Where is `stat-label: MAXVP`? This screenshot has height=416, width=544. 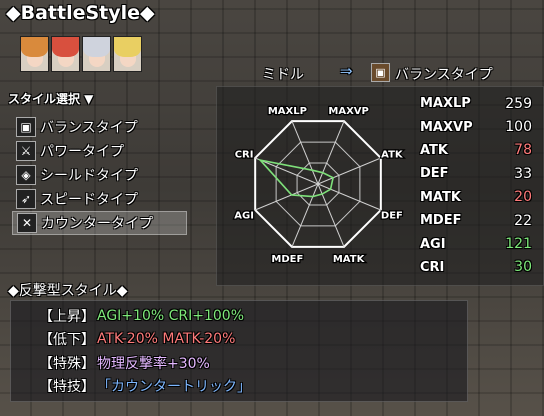 stat-label: MAXVP is located at coordinates (446, 127).